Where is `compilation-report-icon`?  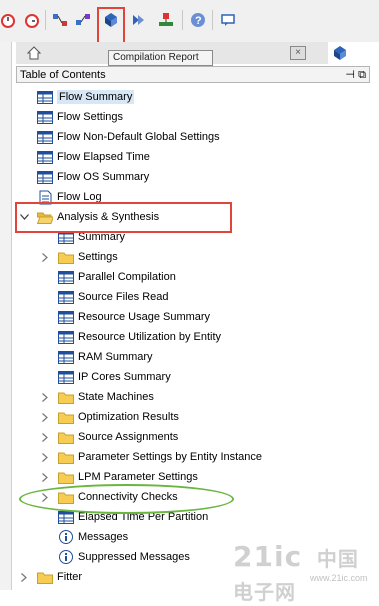
compilation-report-icon is located at coordinates (340, 53).